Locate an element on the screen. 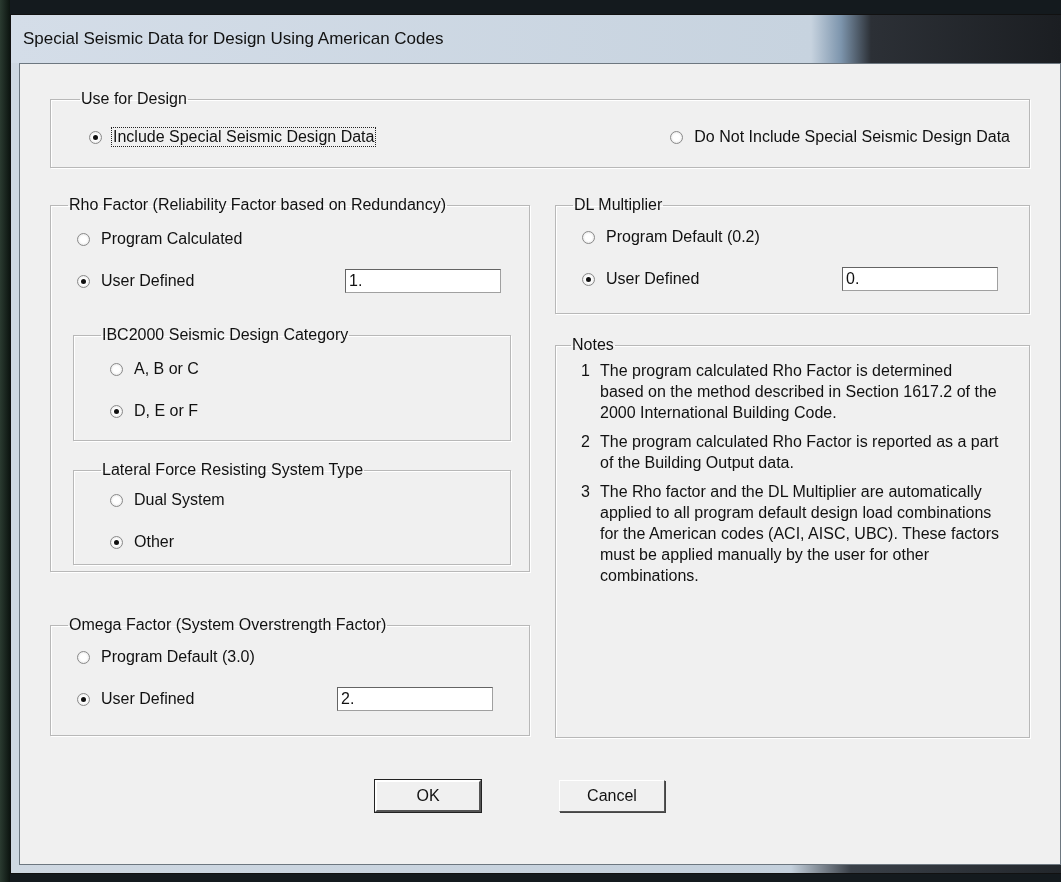 The height and width of the screenshot is (882, 1061). radio-label: Include Special Seismic Design Data is located at coordinates (244, 137).